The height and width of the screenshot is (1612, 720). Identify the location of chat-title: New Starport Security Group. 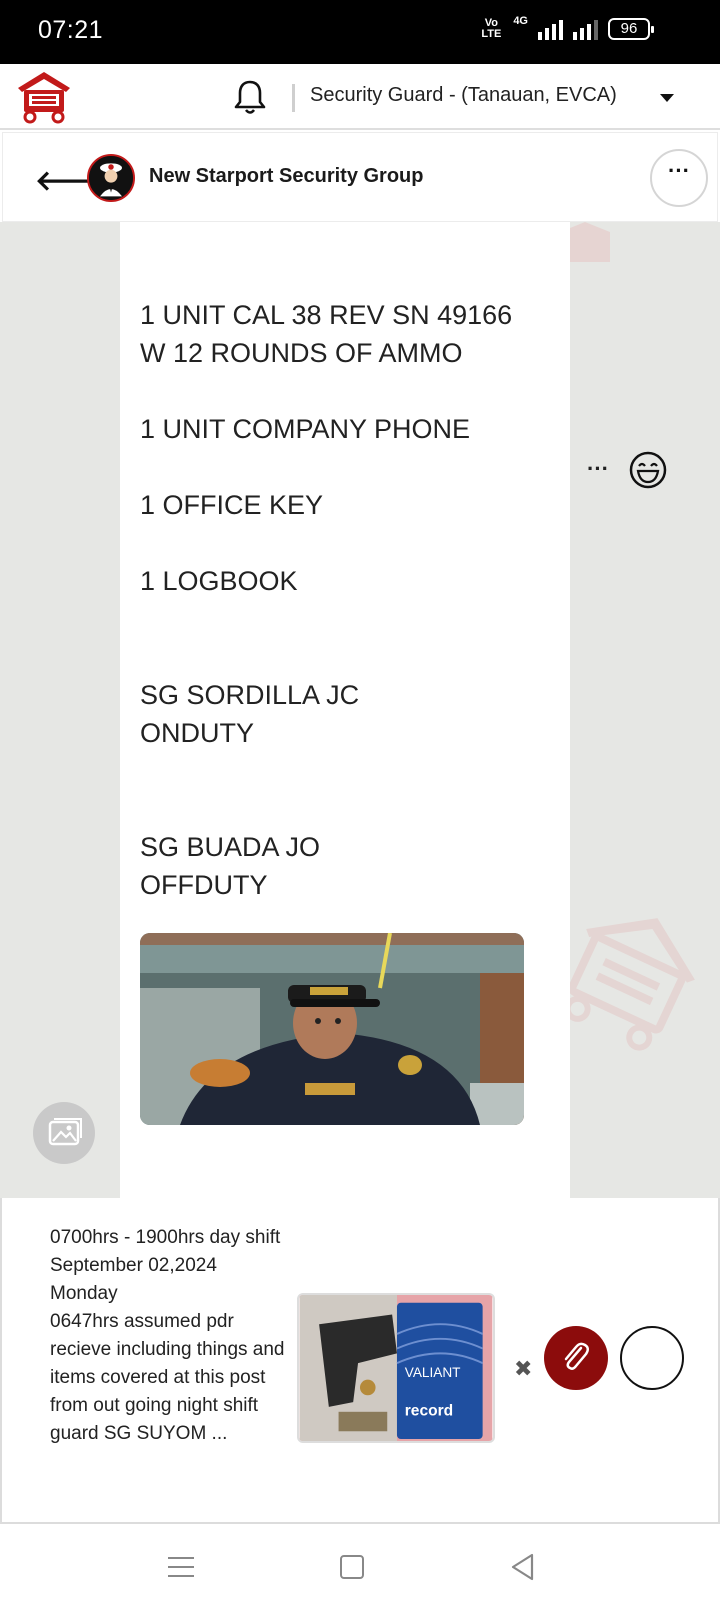
(286, 176).